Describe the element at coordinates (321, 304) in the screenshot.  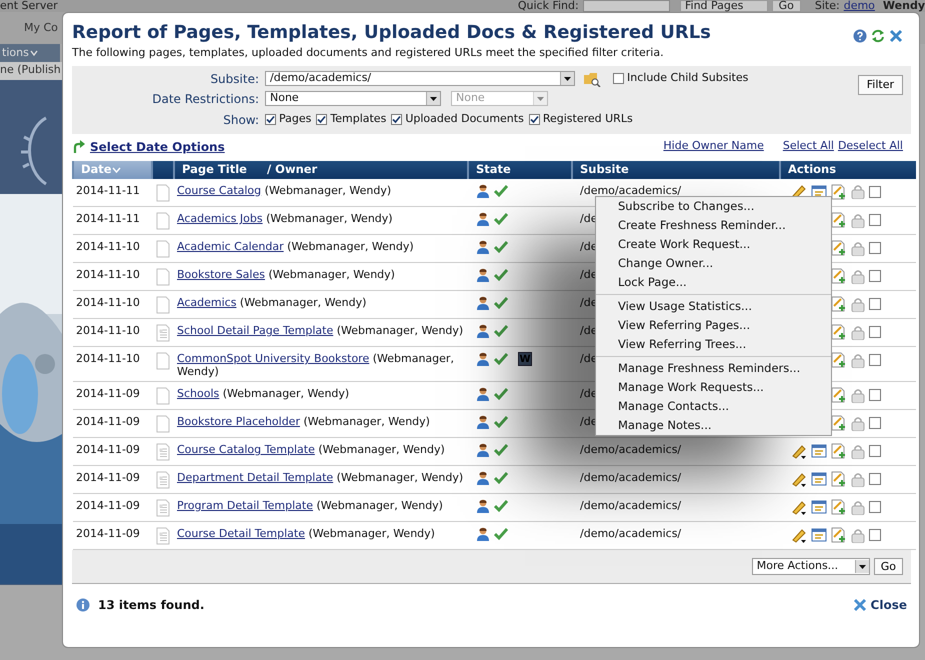
I see `title-cell: Academics (Webmanager, Wendy)` at that location.